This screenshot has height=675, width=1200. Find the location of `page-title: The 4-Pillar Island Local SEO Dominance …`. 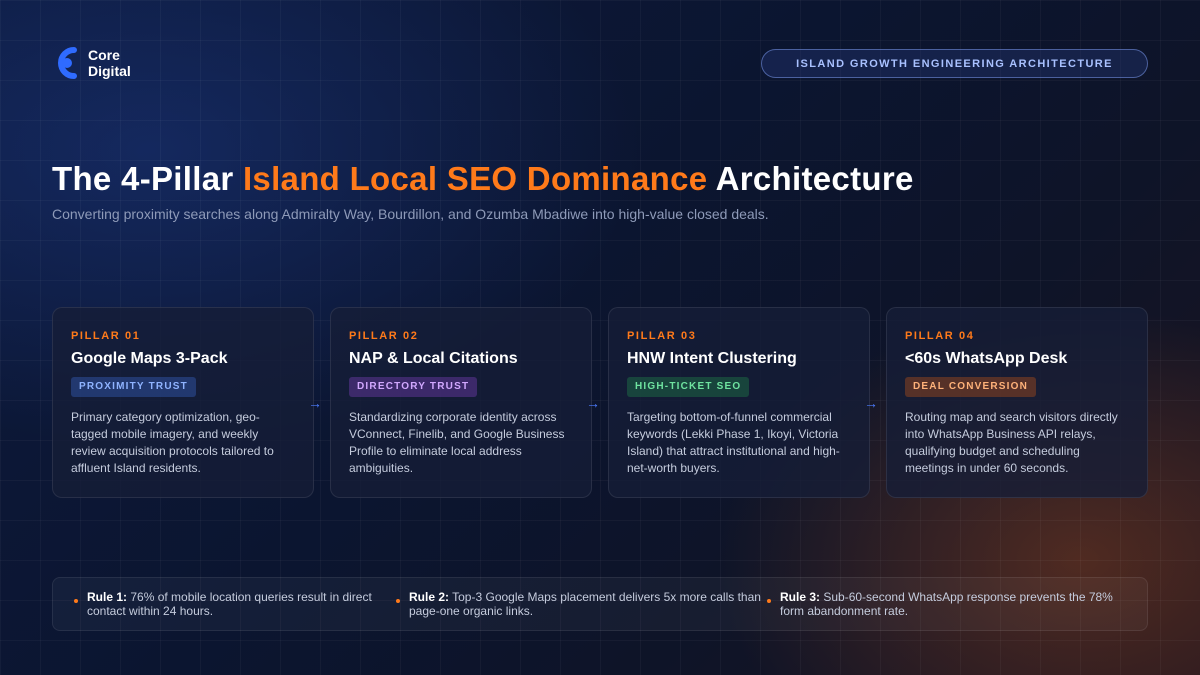

page-title: The 4-Pillar Island Local SEO Dominance … is located at coordinates (483, 179).